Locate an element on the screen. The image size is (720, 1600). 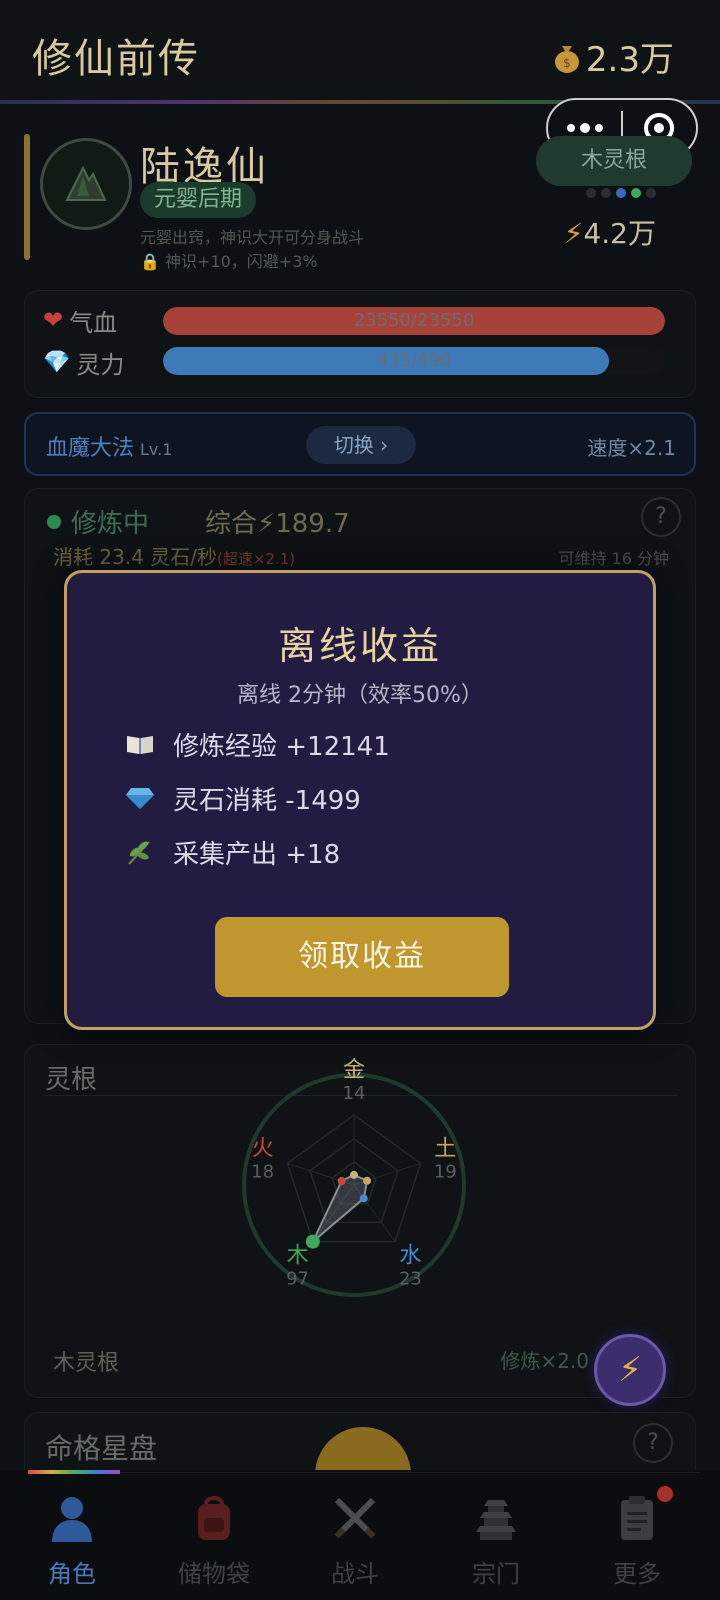
nav-label-character: 角色 is located at coordinates (72, 1574).